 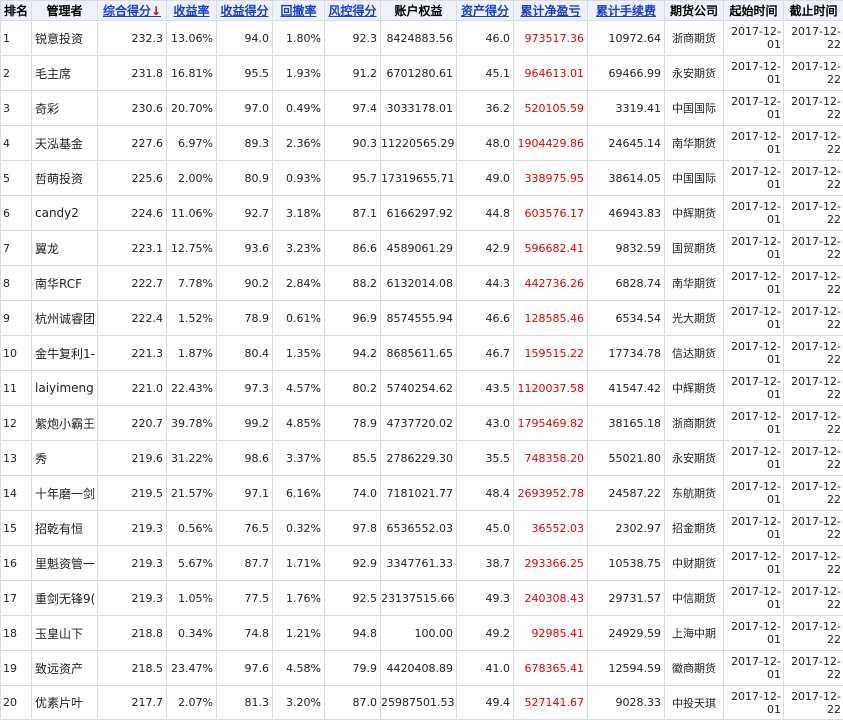 I want to click on risk-score-cell: 88.2, so click(x=353, y=283).